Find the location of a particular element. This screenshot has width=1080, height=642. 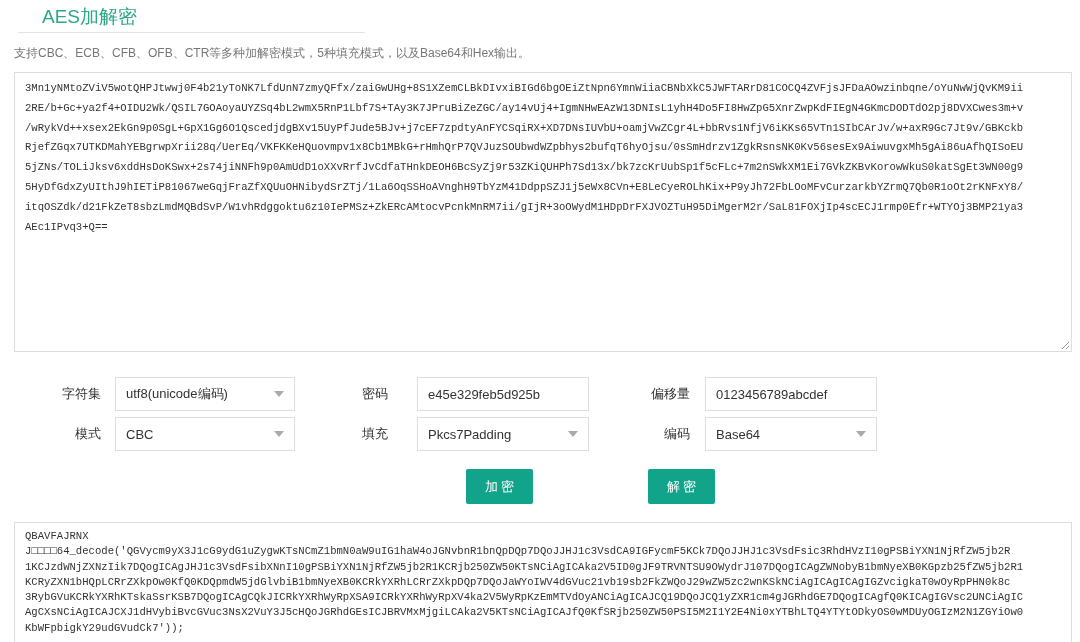

select-dropdown: CBC is located at coordinates (205, 434).